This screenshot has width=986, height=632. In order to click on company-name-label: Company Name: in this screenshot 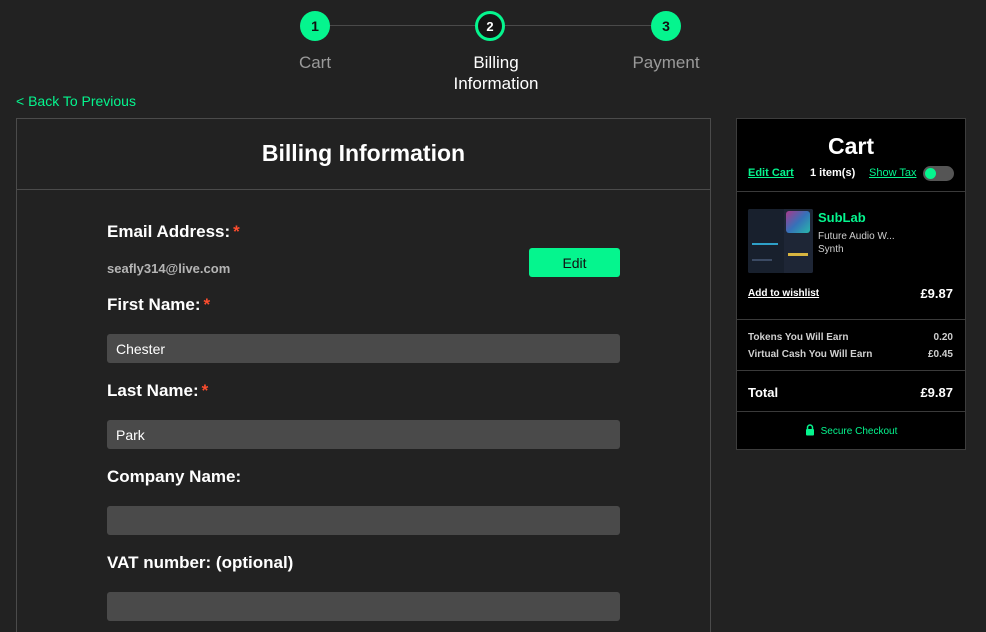, I will do `click(174, 476)`.